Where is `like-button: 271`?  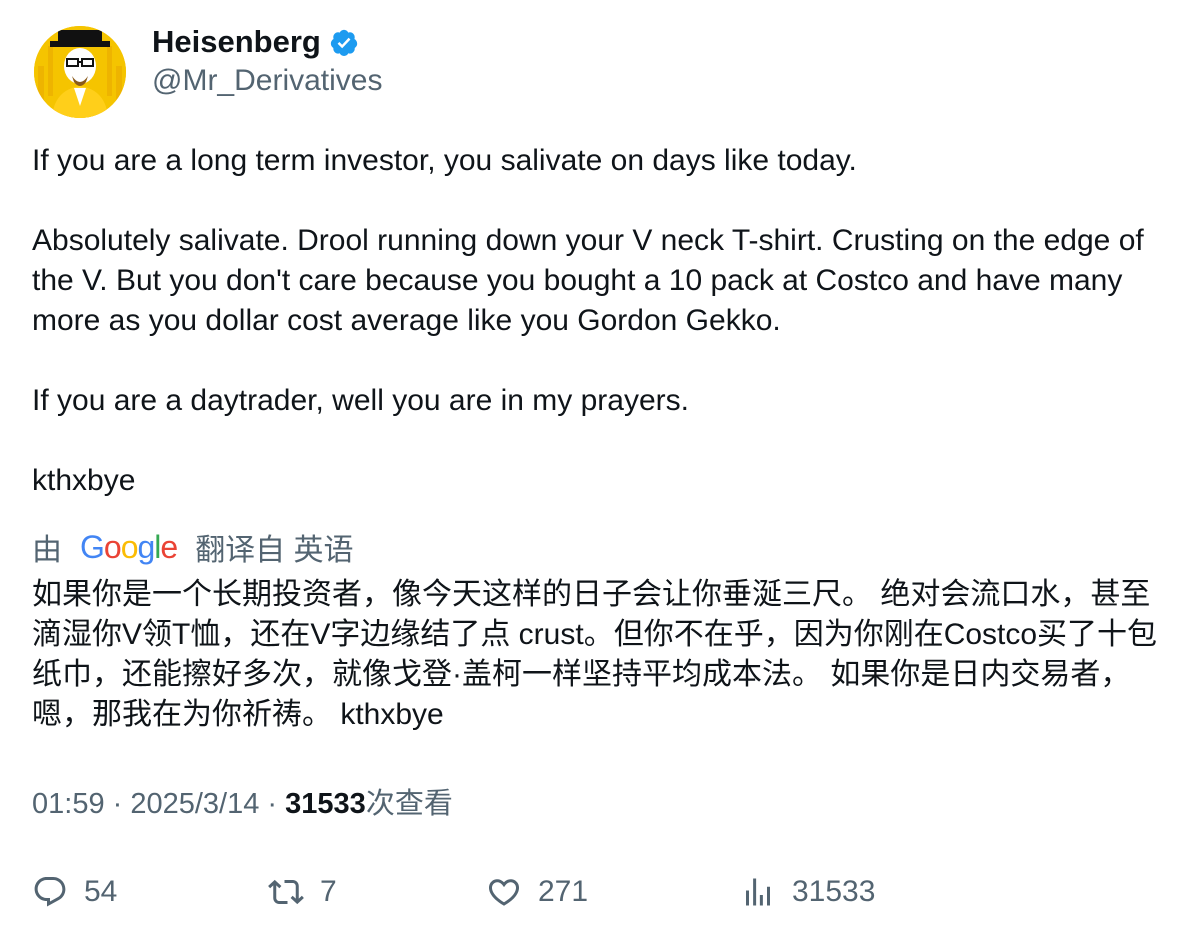 like-button: 271 is located at coordinates (537, 892).